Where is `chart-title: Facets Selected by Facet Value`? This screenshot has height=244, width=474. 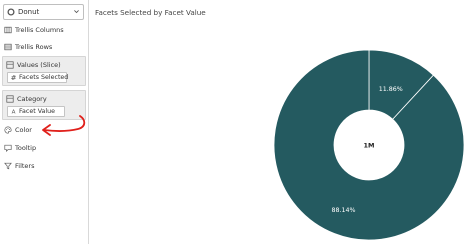
chart-title: Facets Selected by Facet Value is located at coordinates (150, 12).